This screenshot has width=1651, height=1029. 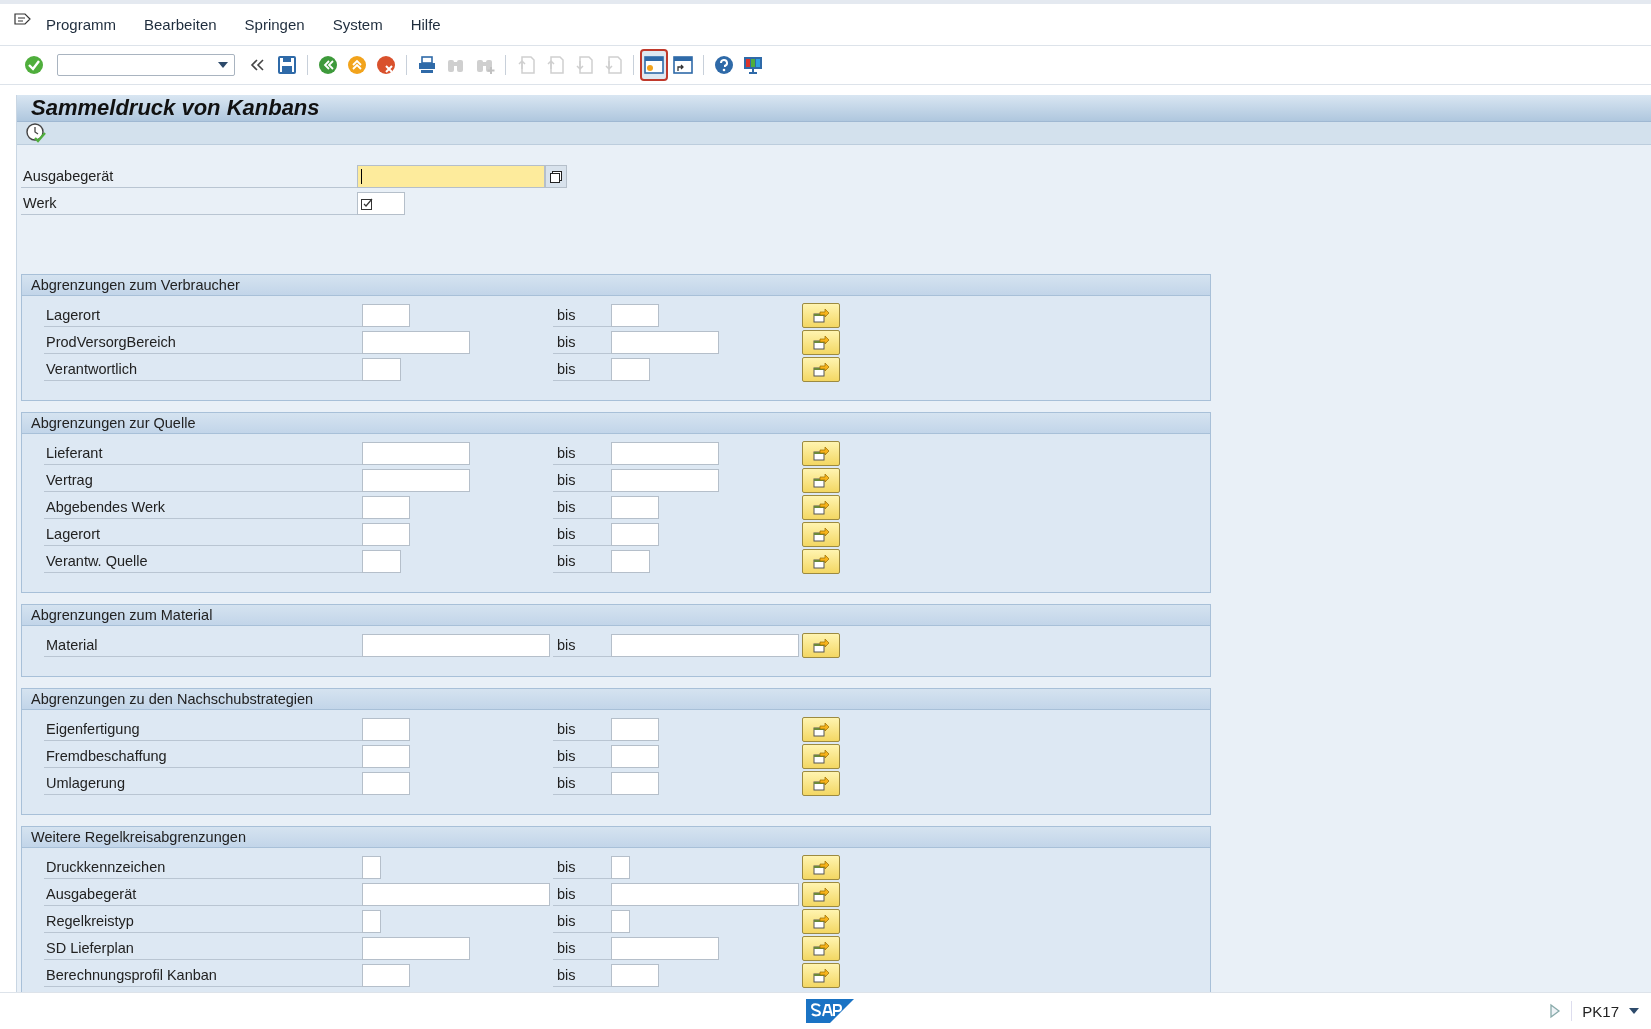 What do you see at coordinates (425, 24) in the screenshot?
I see `menu-item: Hilfe` at bounding box center [425, 24].